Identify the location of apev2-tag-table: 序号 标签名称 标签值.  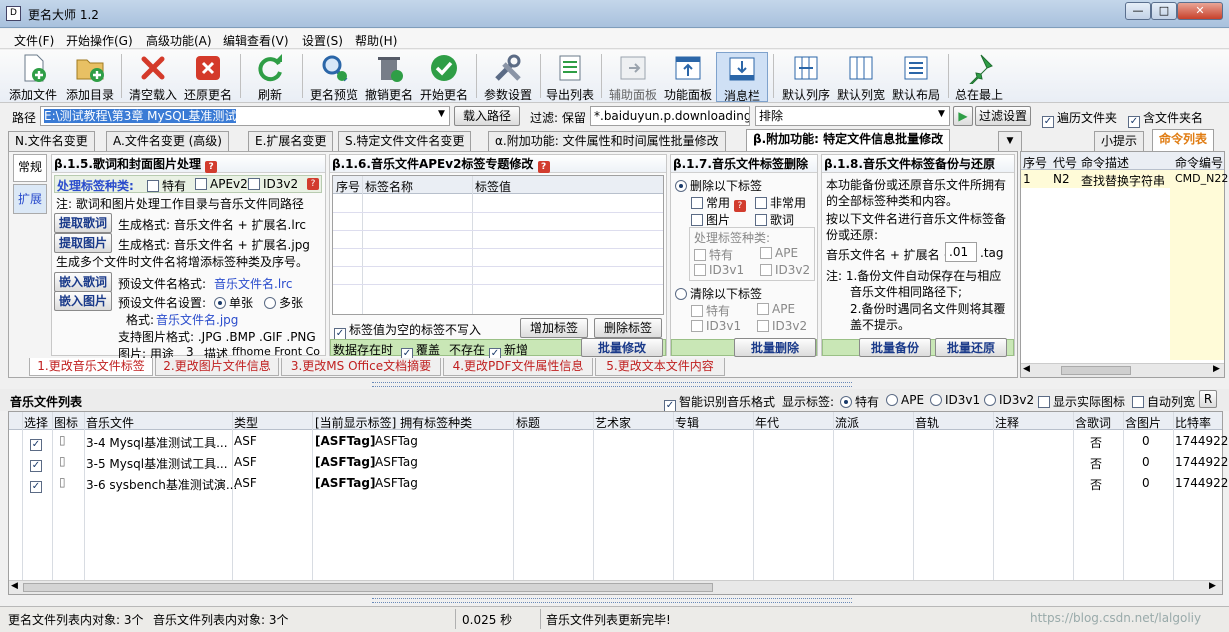
(498, 245).